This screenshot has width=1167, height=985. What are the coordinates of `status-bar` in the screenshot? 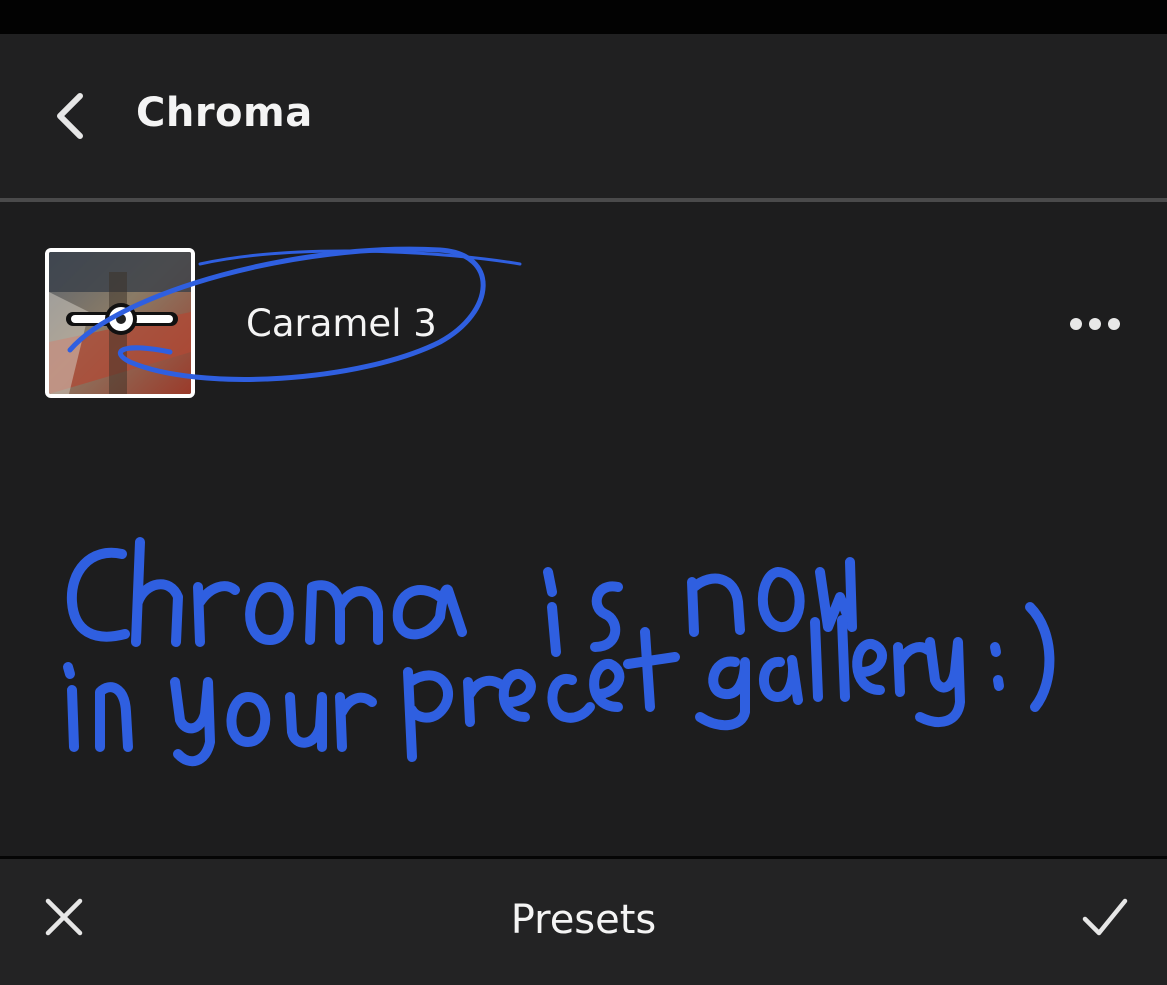 It's located at (583, 17).